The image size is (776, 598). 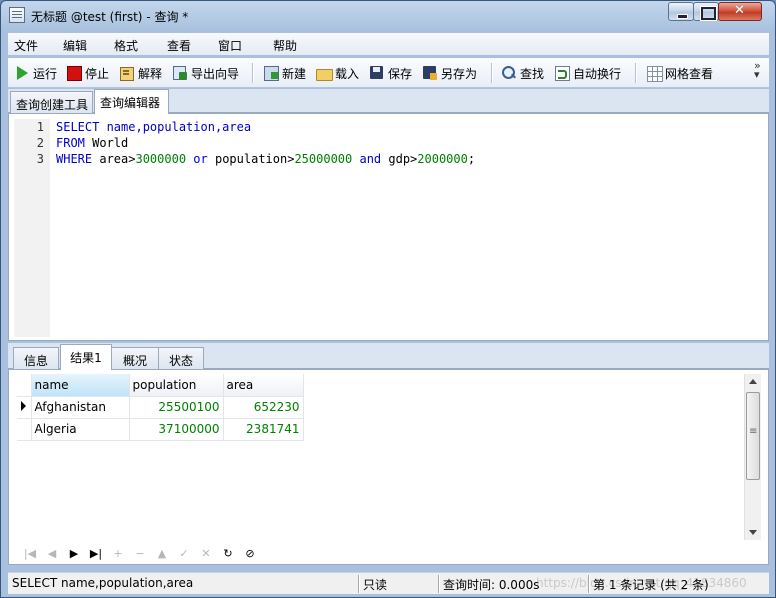 What do you see at coordinates (400, 73) in the screenshot?
I see `save-label: 保存` at bounding box center [400, 73].